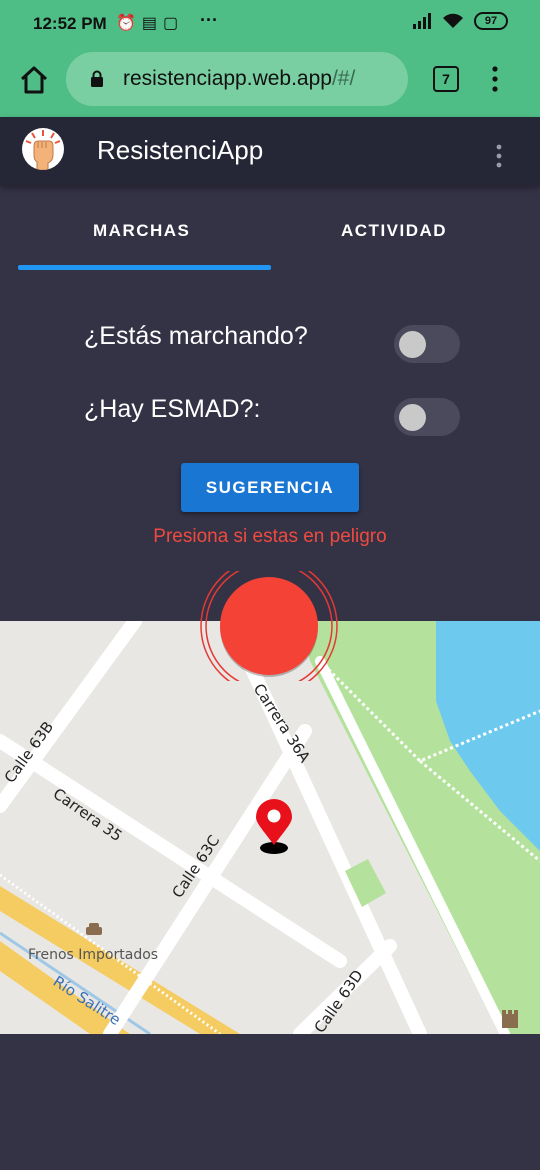 The height and width of the screenshot is (1170, 540). Describe the element at coordinates (93, 955) in the screenshot. I see `poi-label: Frenos Importados` at that location.